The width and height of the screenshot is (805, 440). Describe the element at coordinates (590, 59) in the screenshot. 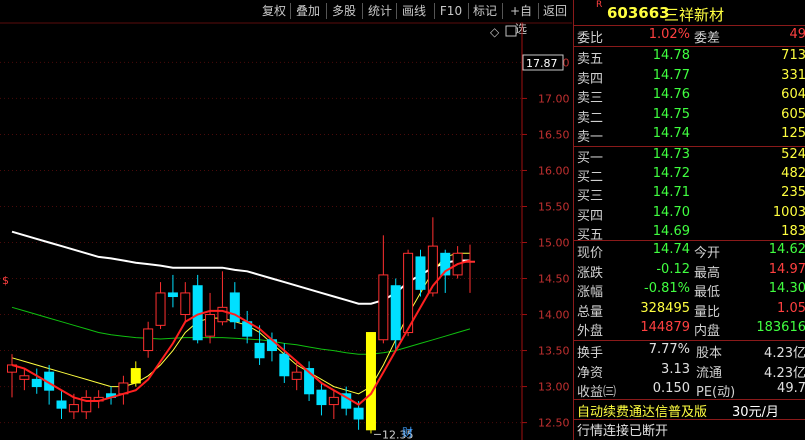

I see `ask-label: 卖五` at that location.